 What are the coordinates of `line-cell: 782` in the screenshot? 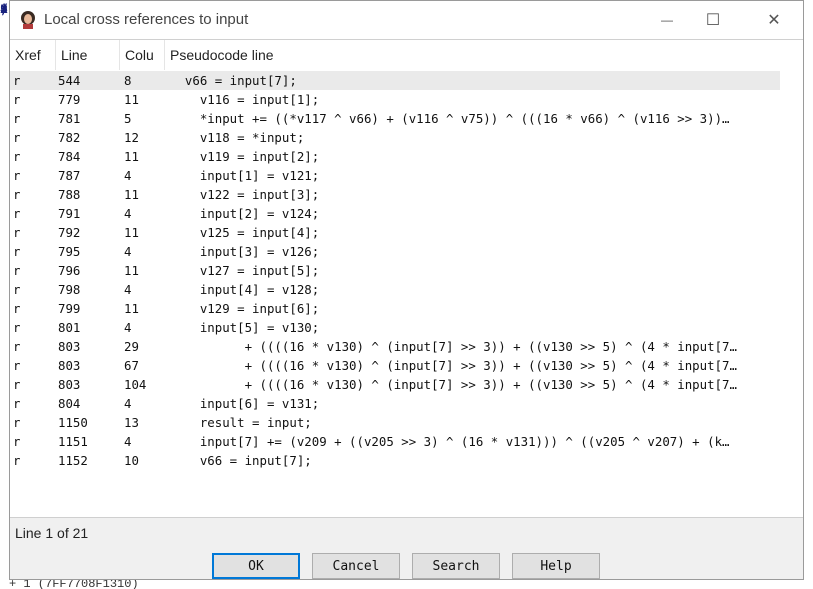 It's located at (69, 137).